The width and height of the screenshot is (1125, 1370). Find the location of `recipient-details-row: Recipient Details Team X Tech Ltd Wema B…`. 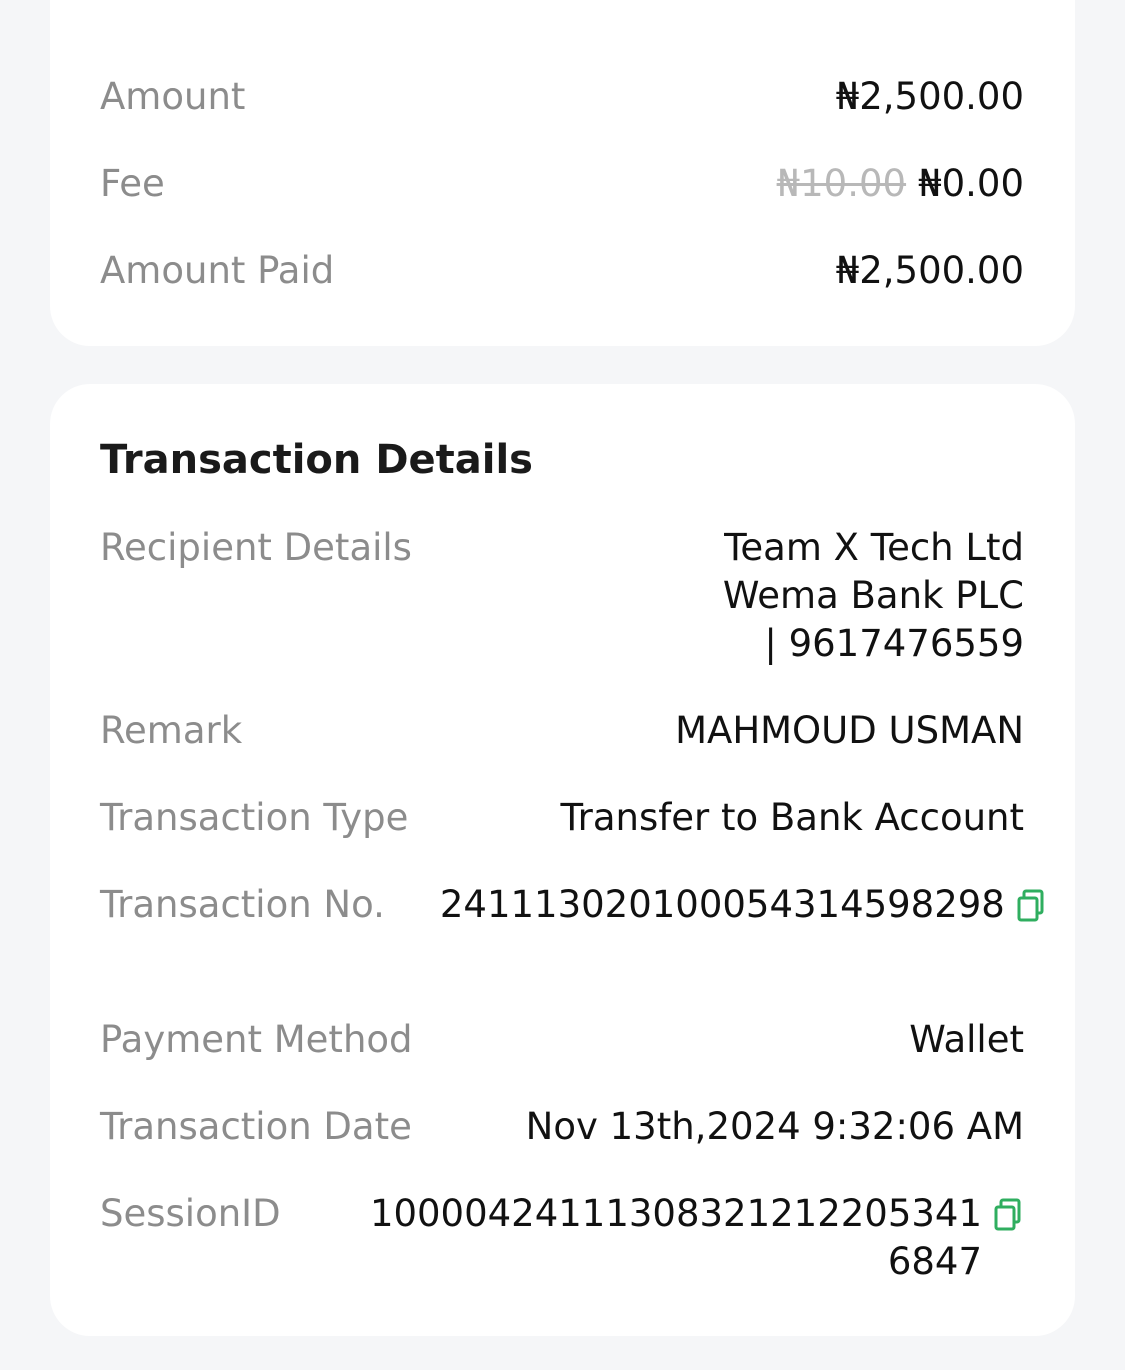

recipient-details-row: Recipient Details Team X Tech Ltd Wema B… is located at coordinates (562, 596).